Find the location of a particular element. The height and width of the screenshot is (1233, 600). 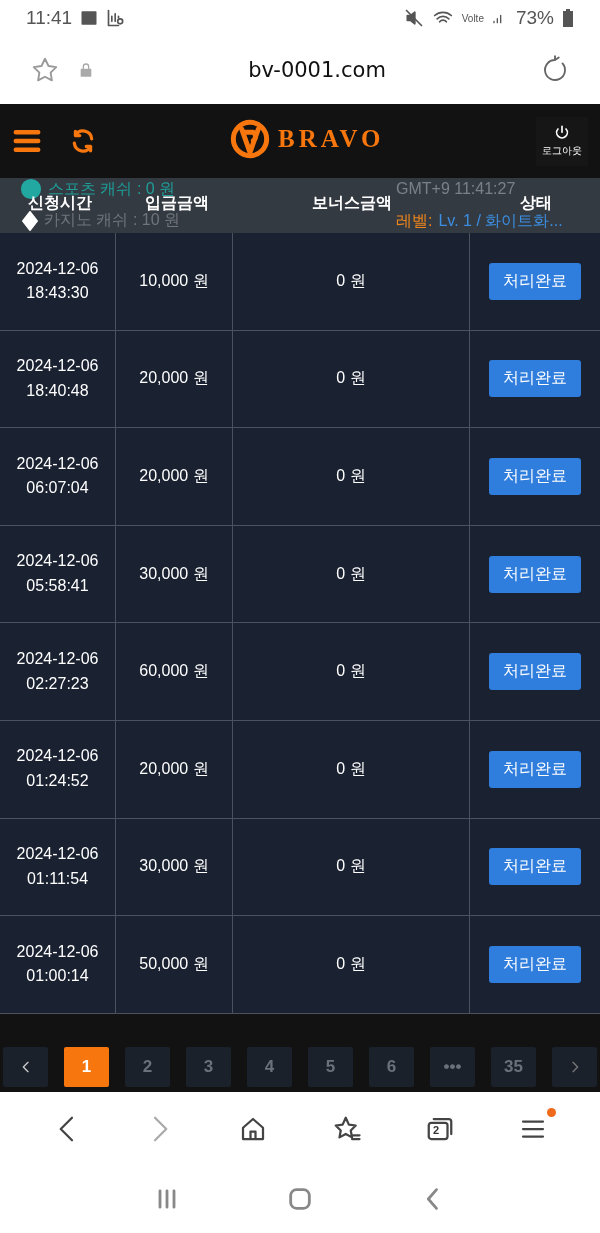

level-label: 레벨: is located at coordinates (414, 221).